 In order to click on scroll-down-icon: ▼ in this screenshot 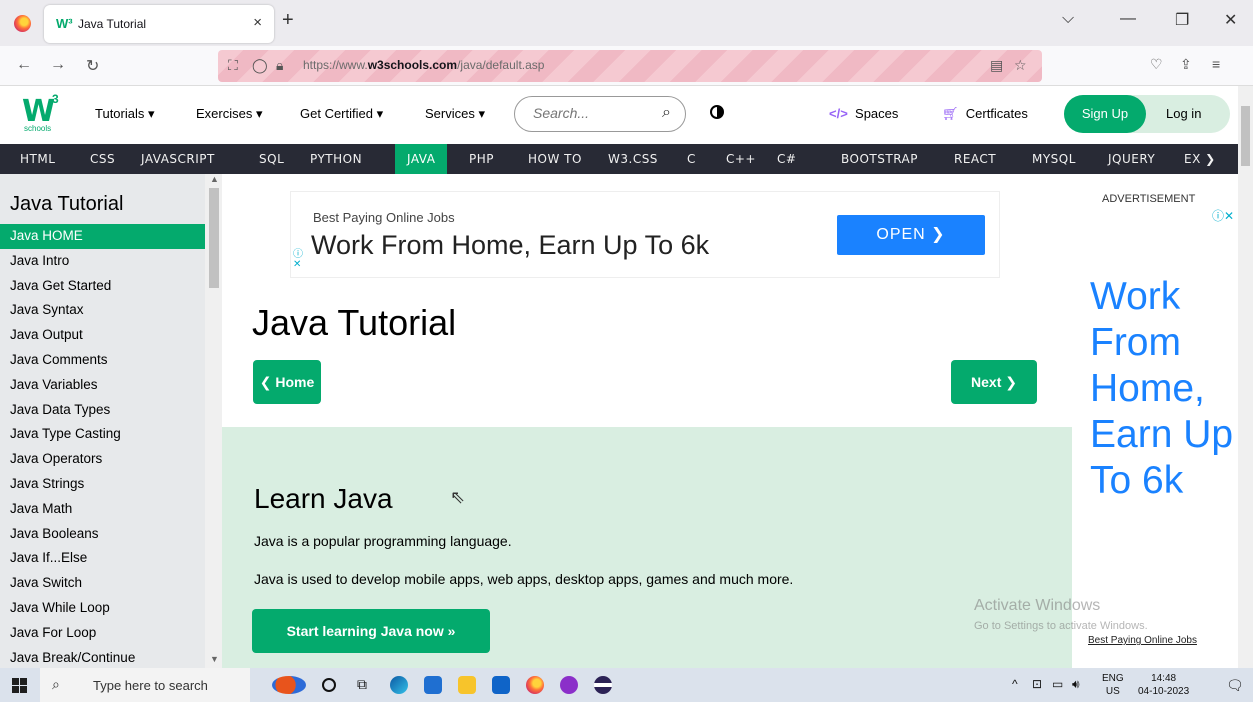, I will do `click(214, 659)`.